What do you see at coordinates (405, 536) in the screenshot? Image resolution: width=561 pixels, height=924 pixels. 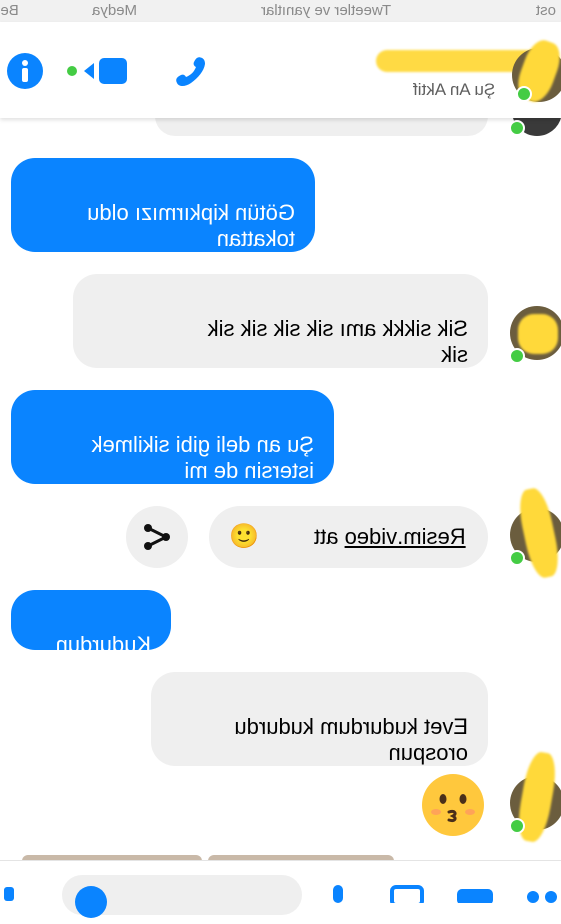 I see `link-text: Resim.video` at bounding box center [405, 536].